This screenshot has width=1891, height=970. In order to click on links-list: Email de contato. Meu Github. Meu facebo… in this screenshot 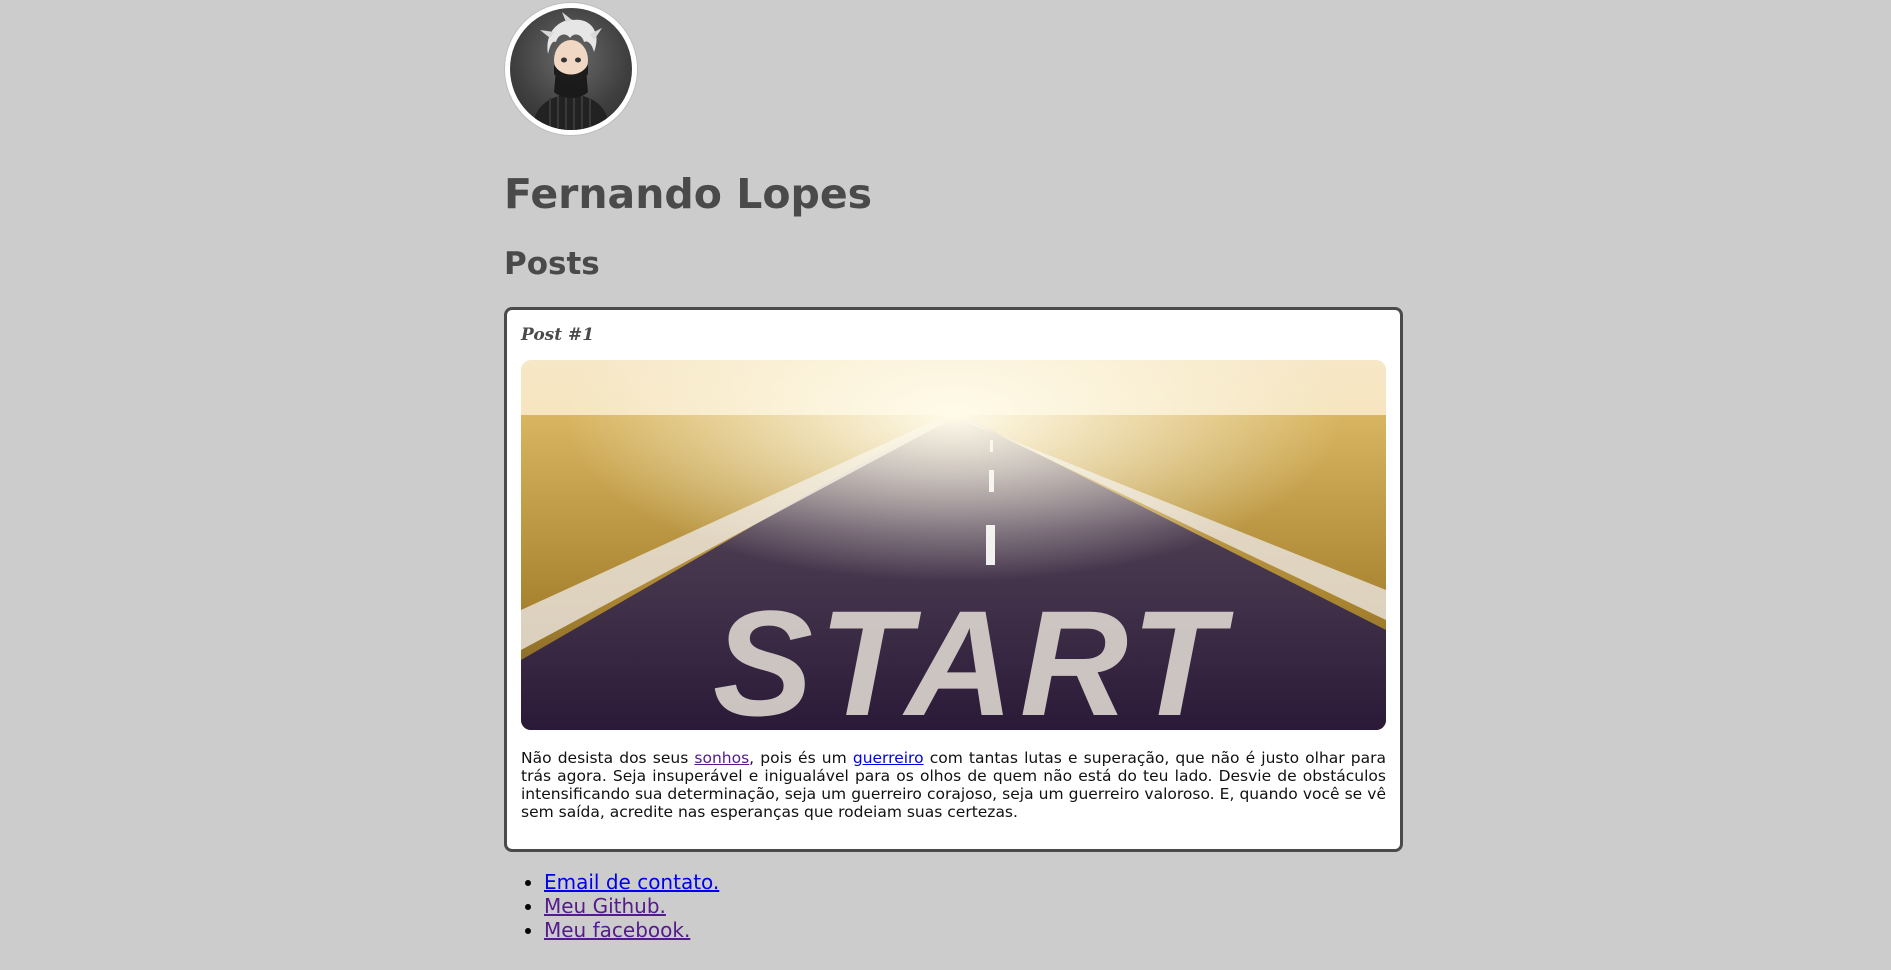, I will do `click(611, 906)`.